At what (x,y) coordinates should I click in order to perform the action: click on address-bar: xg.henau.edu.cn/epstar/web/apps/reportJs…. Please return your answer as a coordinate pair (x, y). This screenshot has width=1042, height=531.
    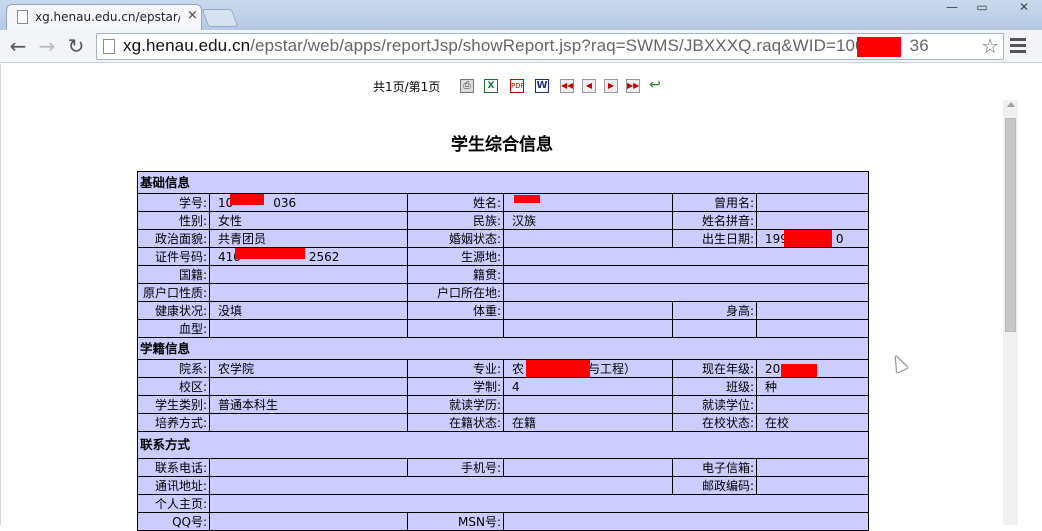
    Looking at the image, I should click on (550, 46).